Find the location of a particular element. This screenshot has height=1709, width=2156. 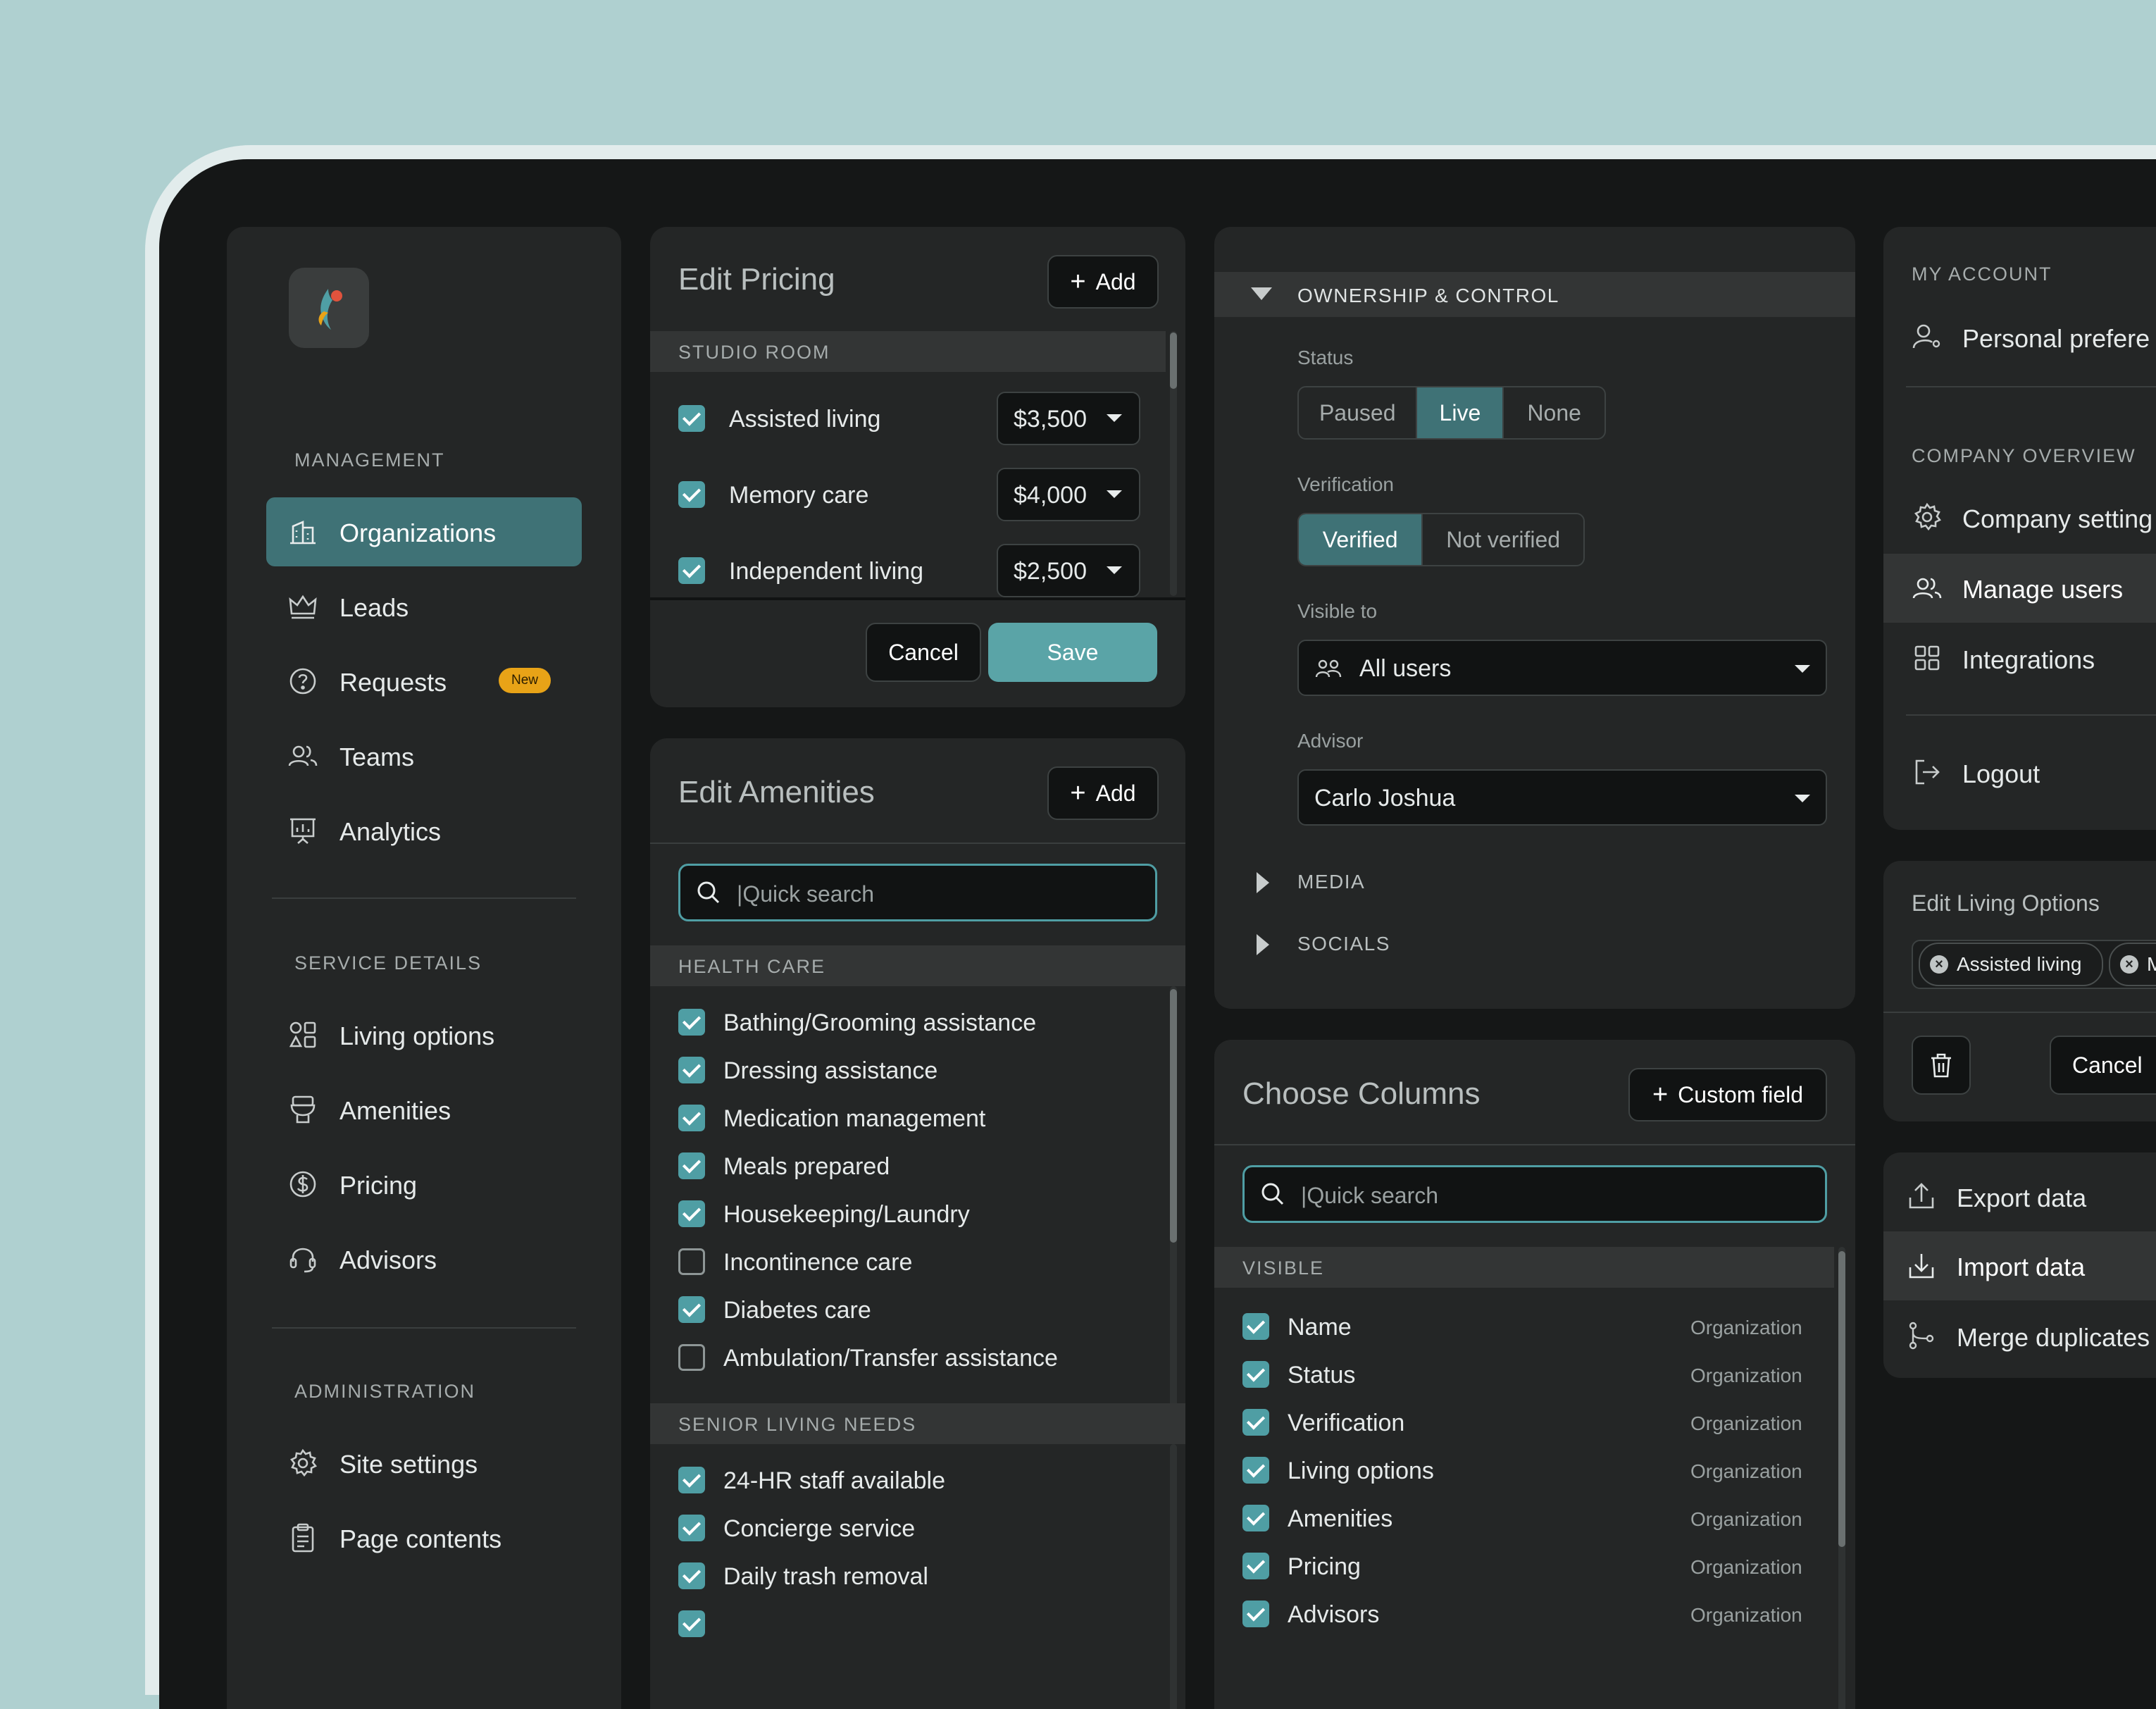

sidebar-item-amenities: Amenities is located at coordinates (424, 1110).